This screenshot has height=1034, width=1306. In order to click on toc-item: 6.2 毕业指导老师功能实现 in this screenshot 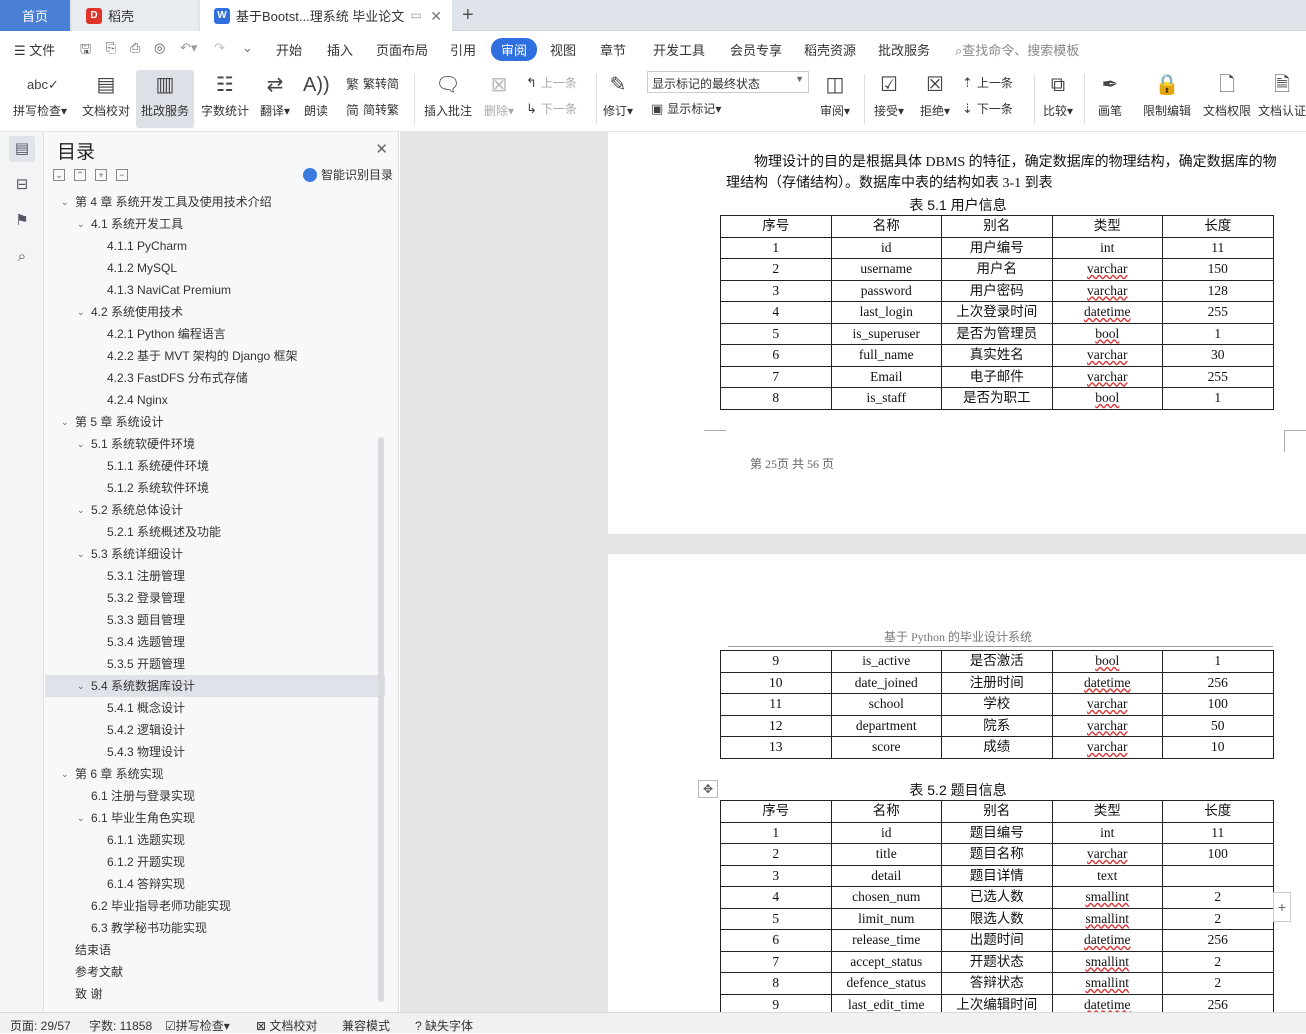, I will do `click(215, 906)`.